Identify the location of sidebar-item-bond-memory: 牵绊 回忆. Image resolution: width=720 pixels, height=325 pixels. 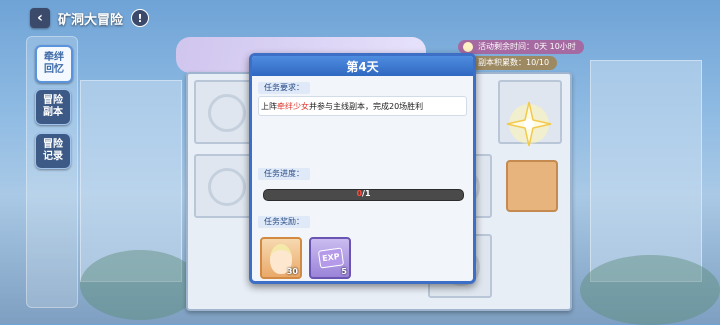
(54, 64).